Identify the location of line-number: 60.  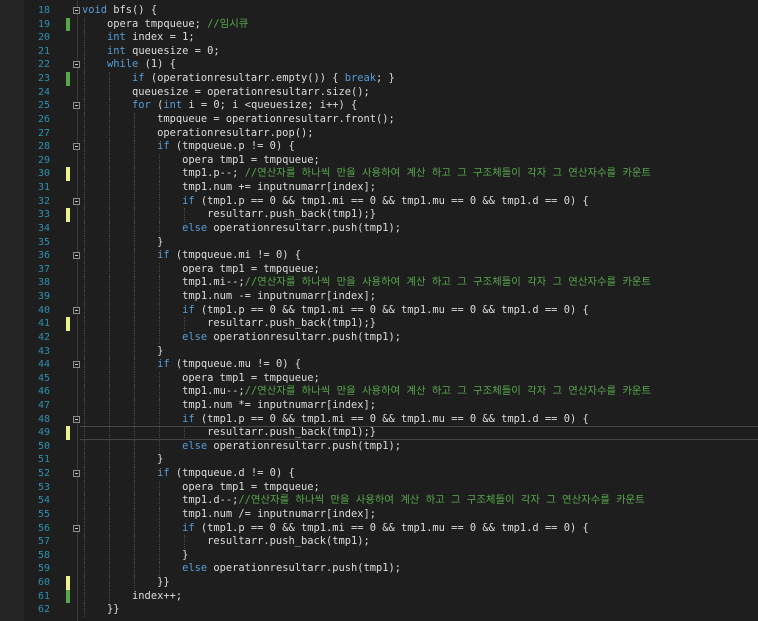
(43, 583).